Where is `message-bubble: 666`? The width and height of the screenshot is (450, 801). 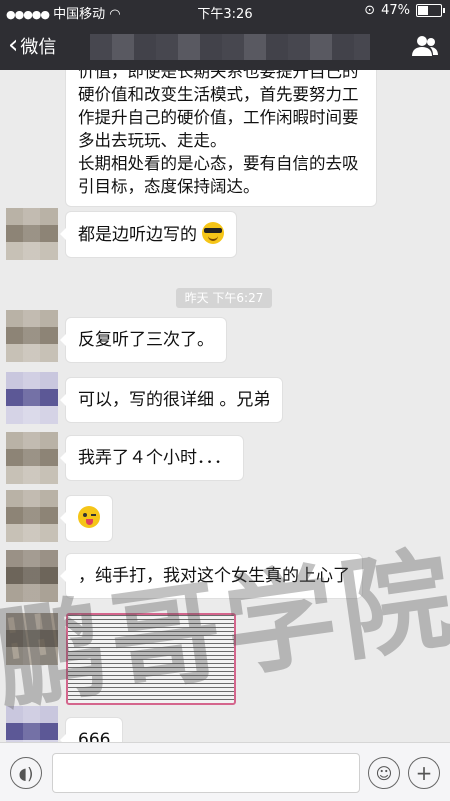 message-bubble: 666 is located at coordinates (91, 730).